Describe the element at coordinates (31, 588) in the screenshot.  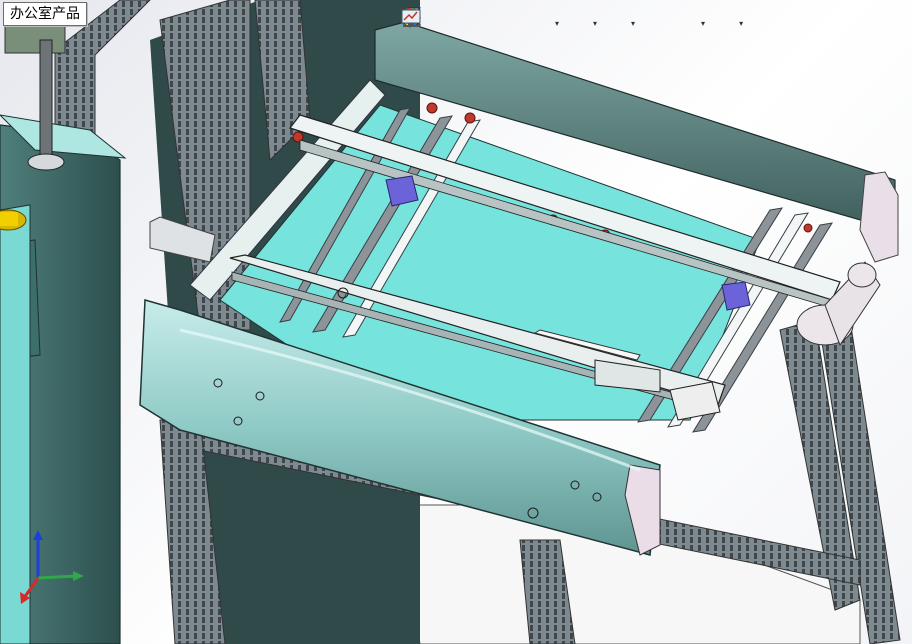
I see `x-axis-icon` at that location.